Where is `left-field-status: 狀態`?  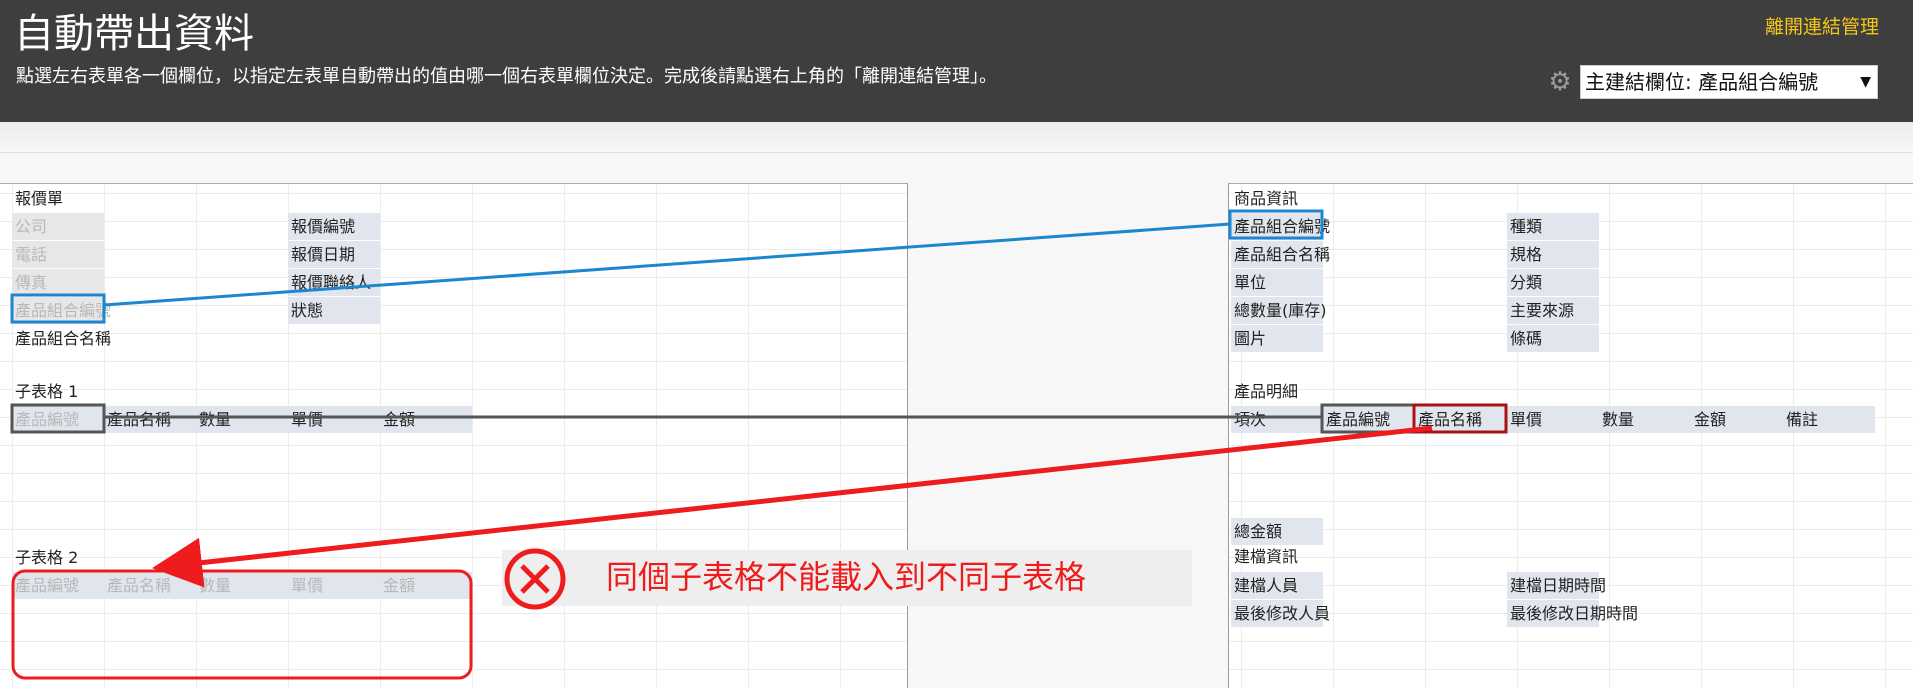 left-field-status: 狀態 is located at coordinates (334, 310).